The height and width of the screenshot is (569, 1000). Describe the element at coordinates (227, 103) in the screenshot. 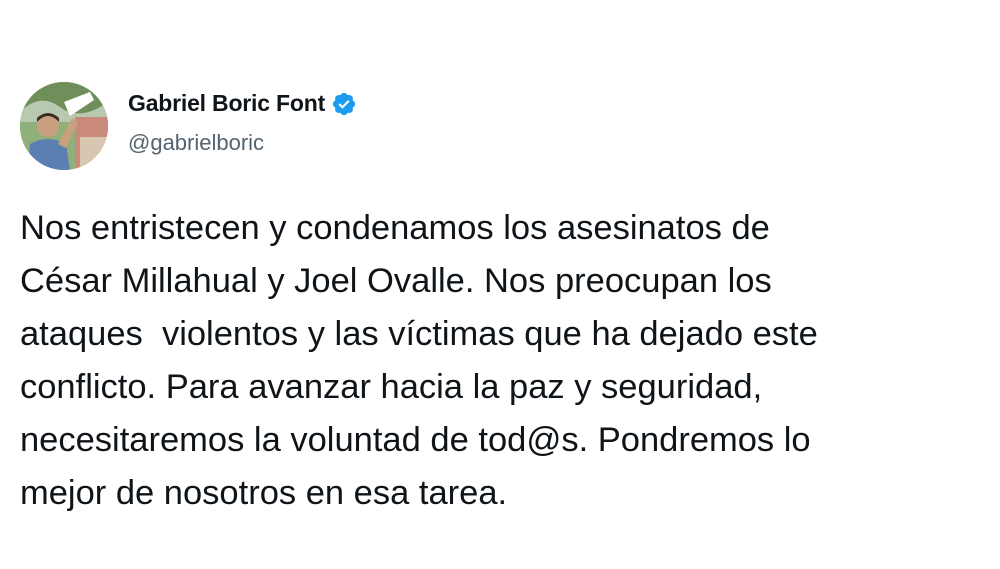

I see `author-name-text: Gabriel Boric Font` at that location.